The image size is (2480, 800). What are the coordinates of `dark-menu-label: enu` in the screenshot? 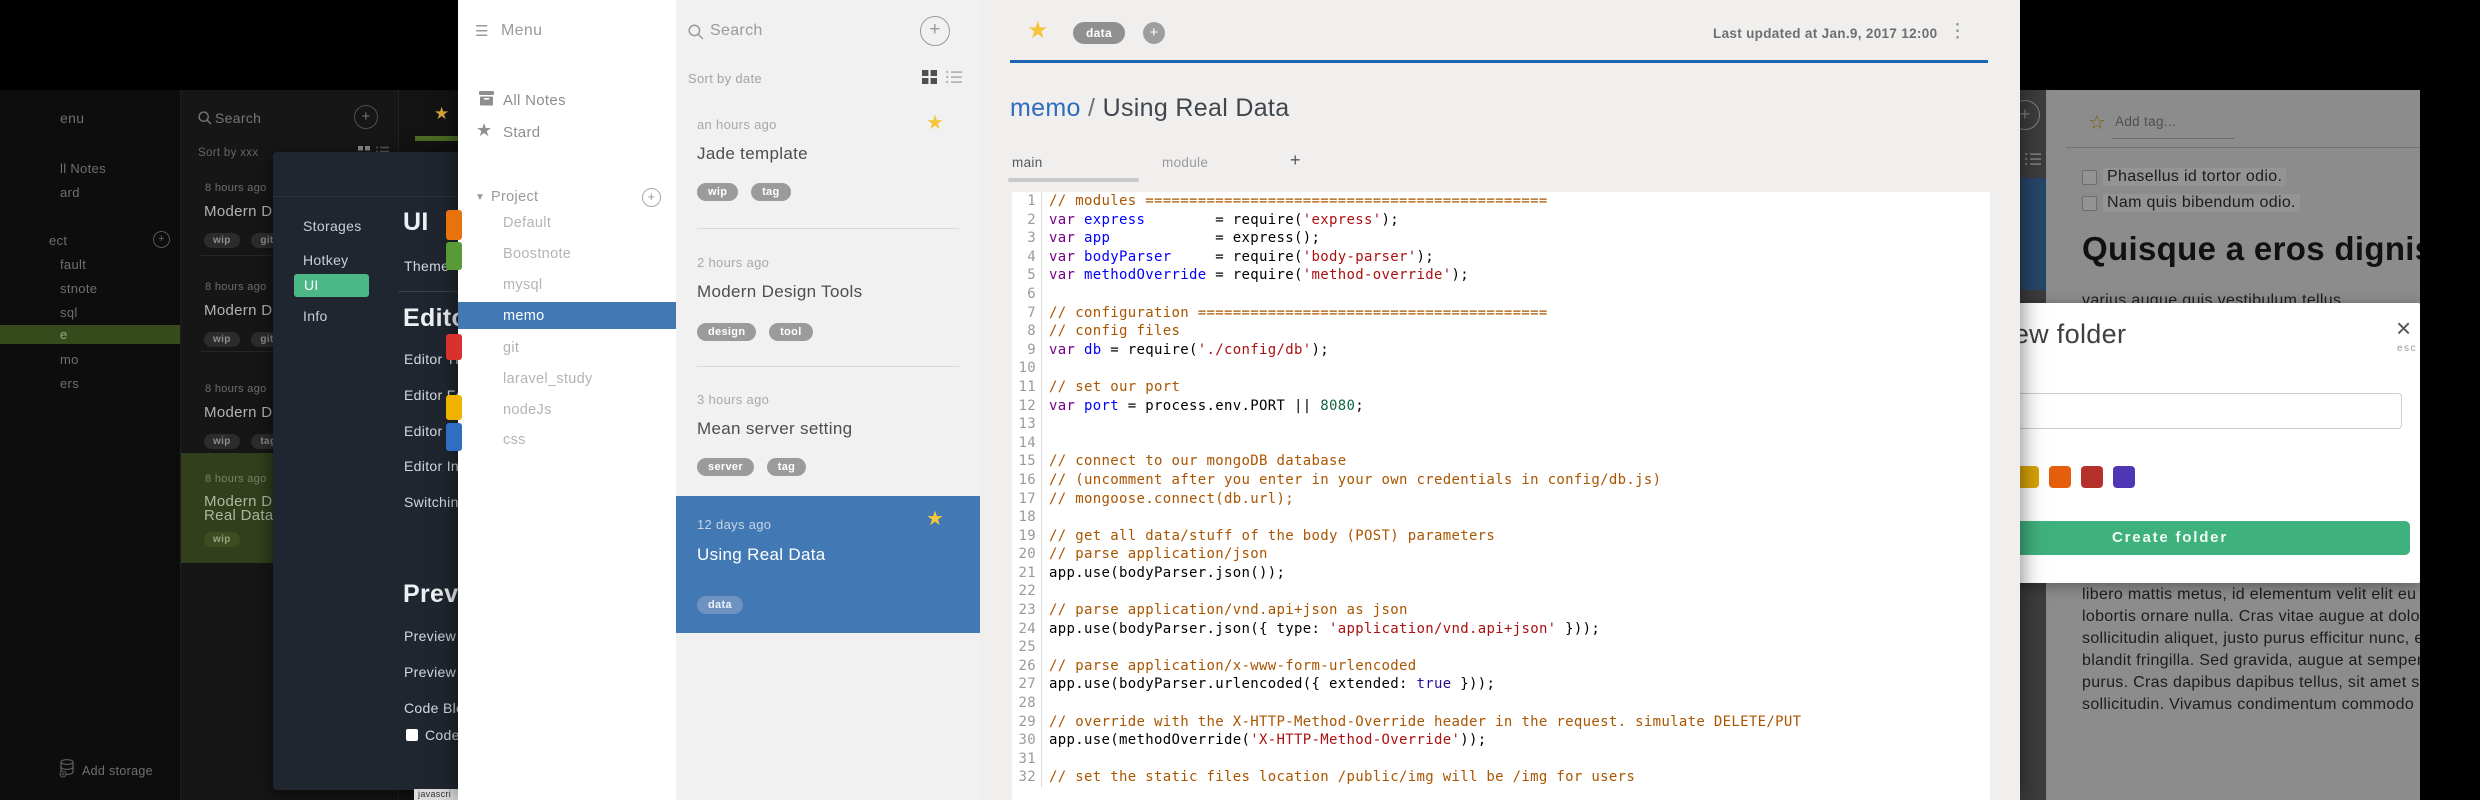 It's located at (72, 118).